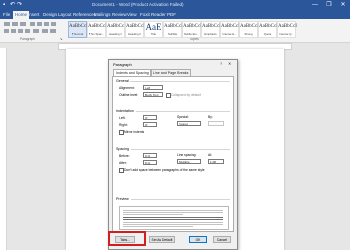  I want to click on align-center-icon, so click(13, 31).